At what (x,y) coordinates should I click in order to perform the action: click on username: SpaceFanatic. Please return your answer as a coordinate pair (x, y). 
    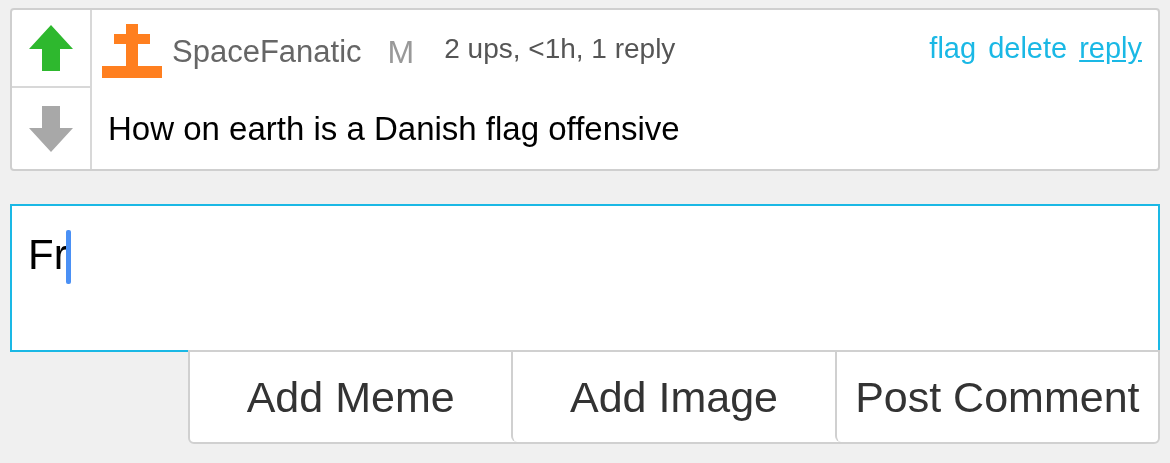
    Looking at the image, I should click on (267, 52).